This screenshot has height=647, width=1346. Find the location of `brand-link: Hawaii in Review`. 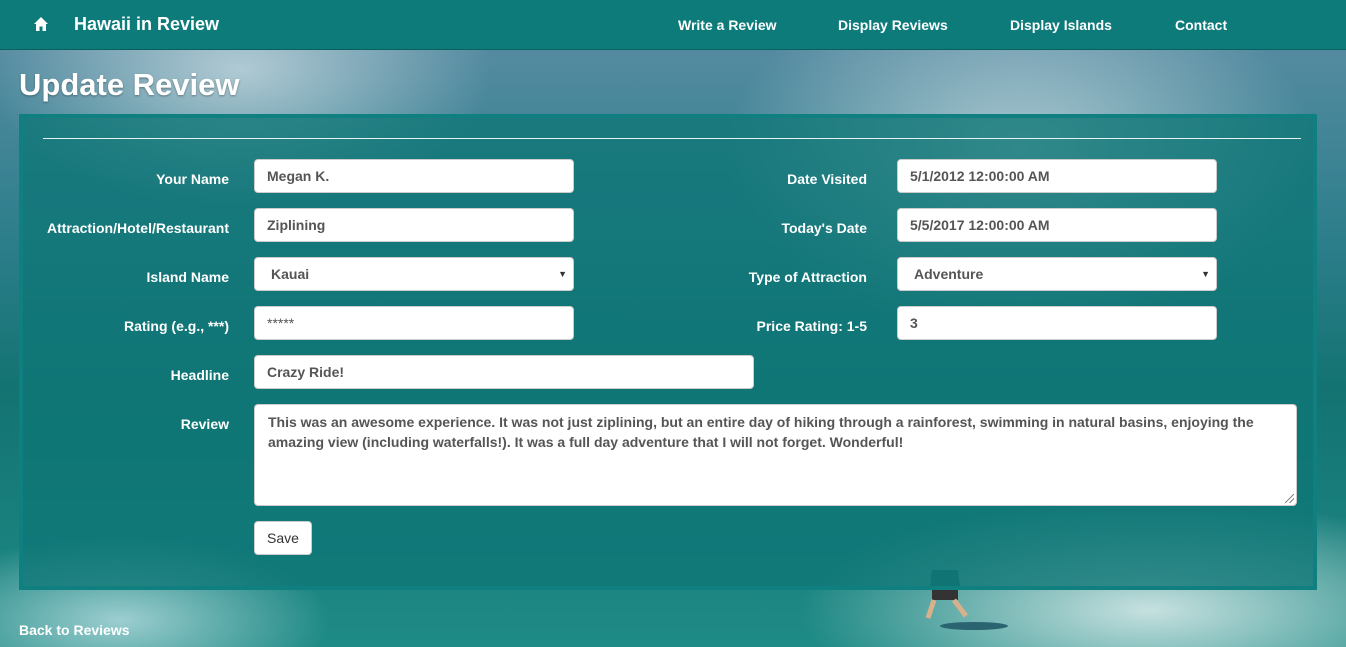

brand-link: Hawaii in Review is located at coordinates (146, 24).